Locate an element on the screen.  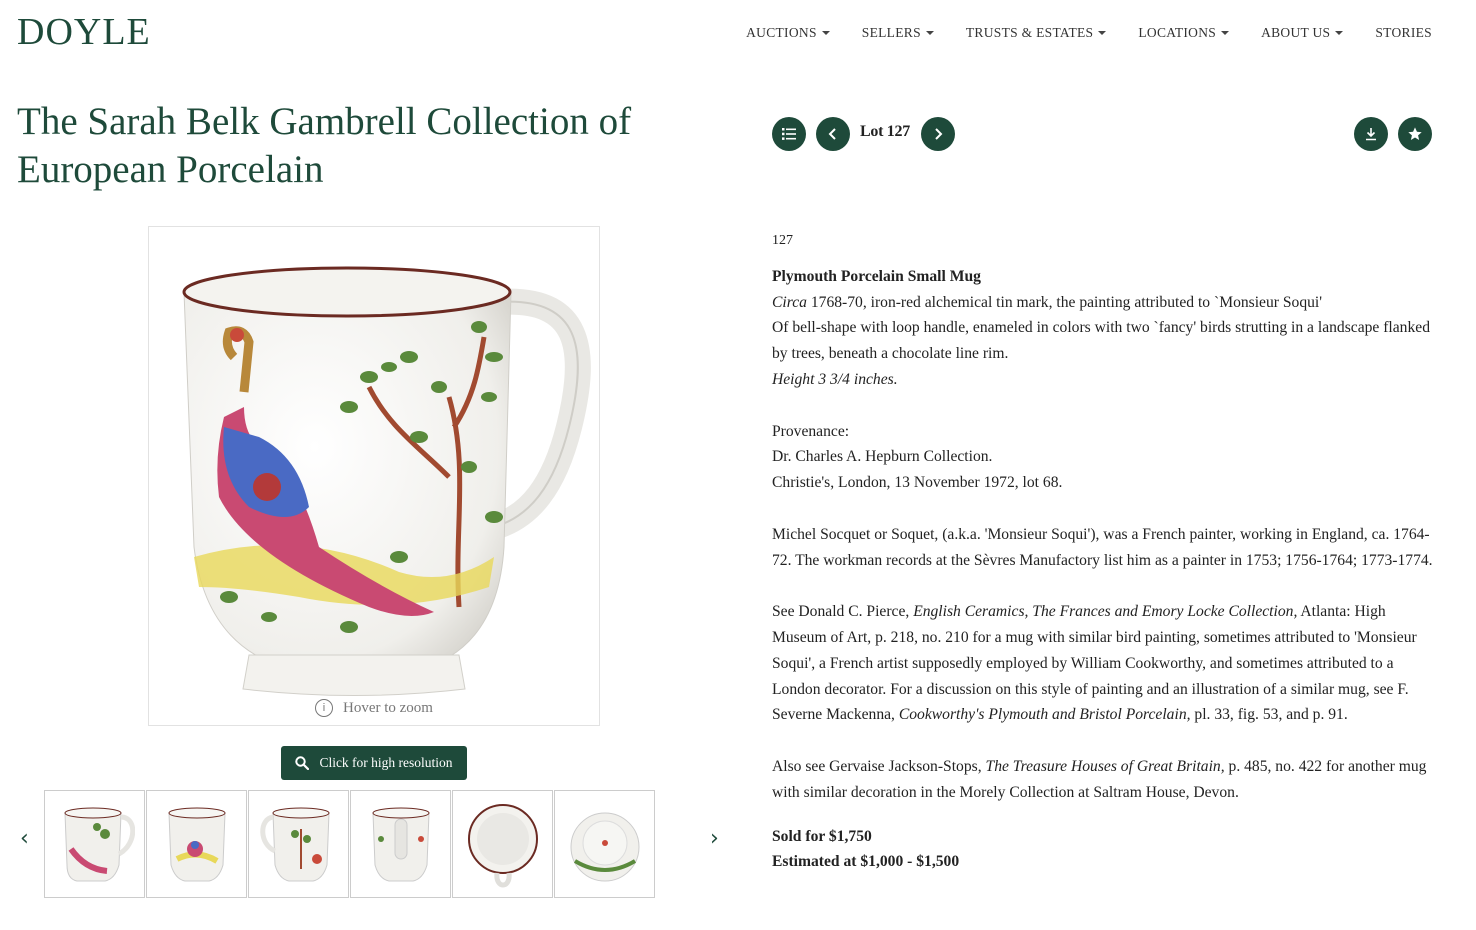
doyle-logo: DOYLE is located at coordinates (84, 32).